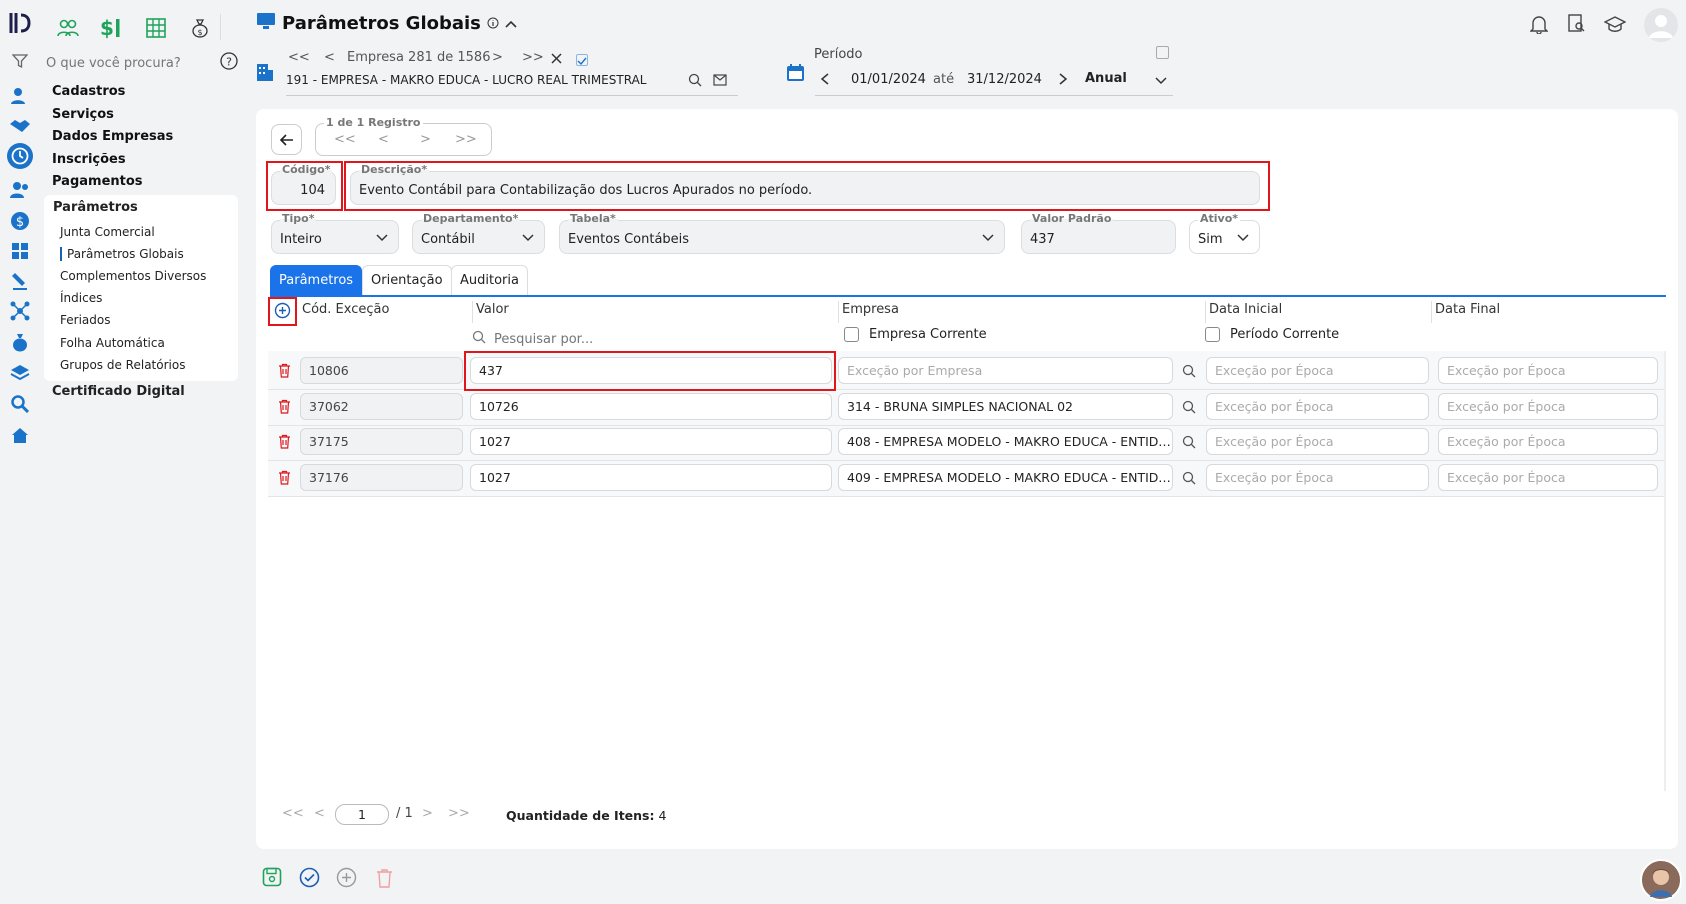 The image size is (1686, 904). What do you see at coordinates (825, 81) in the screenshot?
I see `periodo-prev-icon` at bounding box center [825, 81].